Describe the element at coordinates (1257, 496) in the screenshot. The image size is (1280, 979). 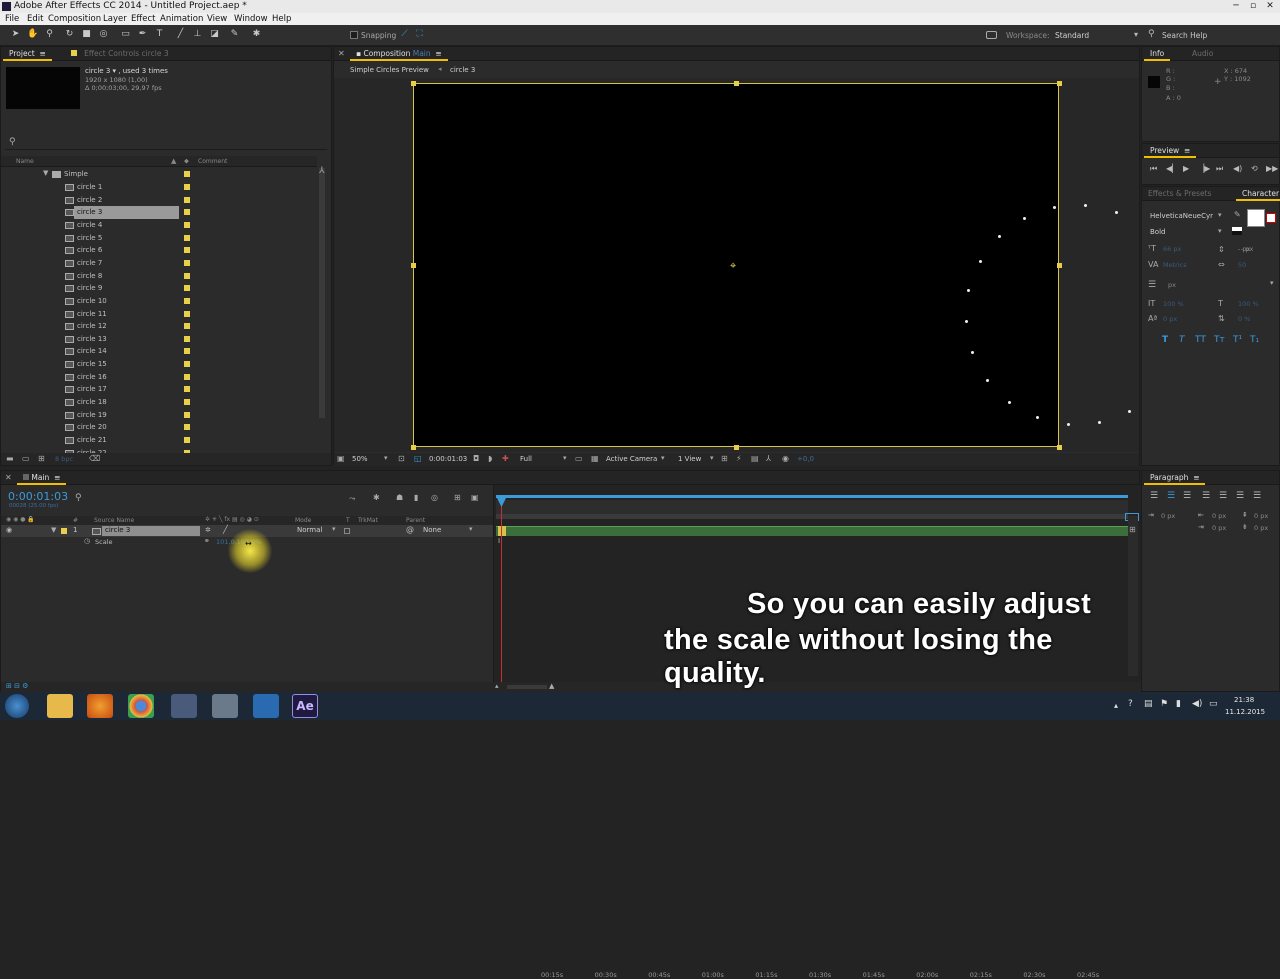
I see `justify-all-icon: ☰` at that location.